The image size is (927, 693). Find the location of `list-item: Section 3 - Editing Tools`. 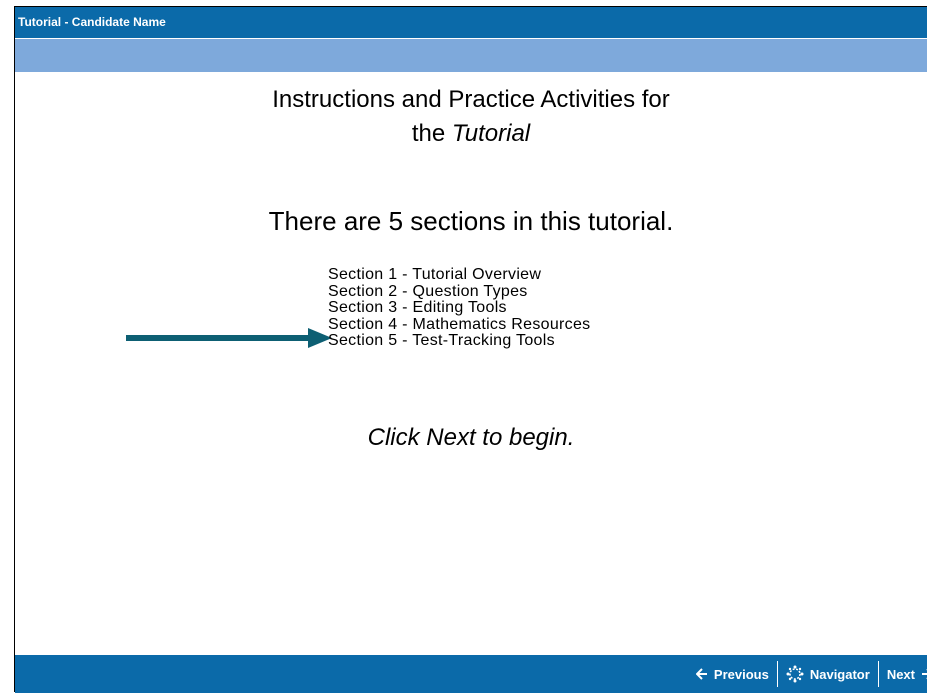

list-item: Section 3 - Editing Tools is located at coordinates (417, 307).